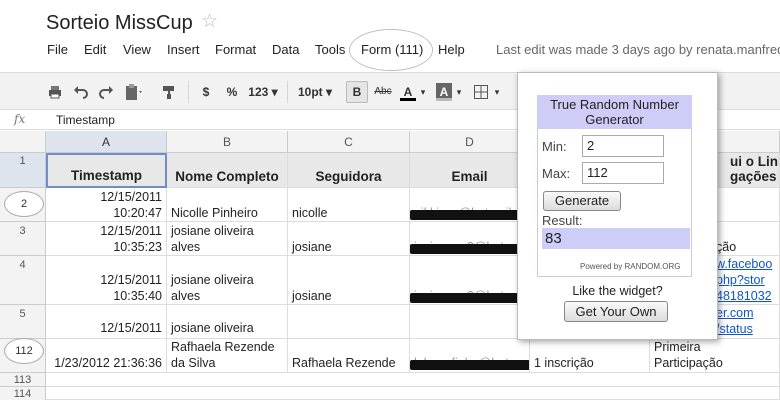 This screenshot has height=400, width=780. I want to click on header-cell-email: Email, so click(470, 170).